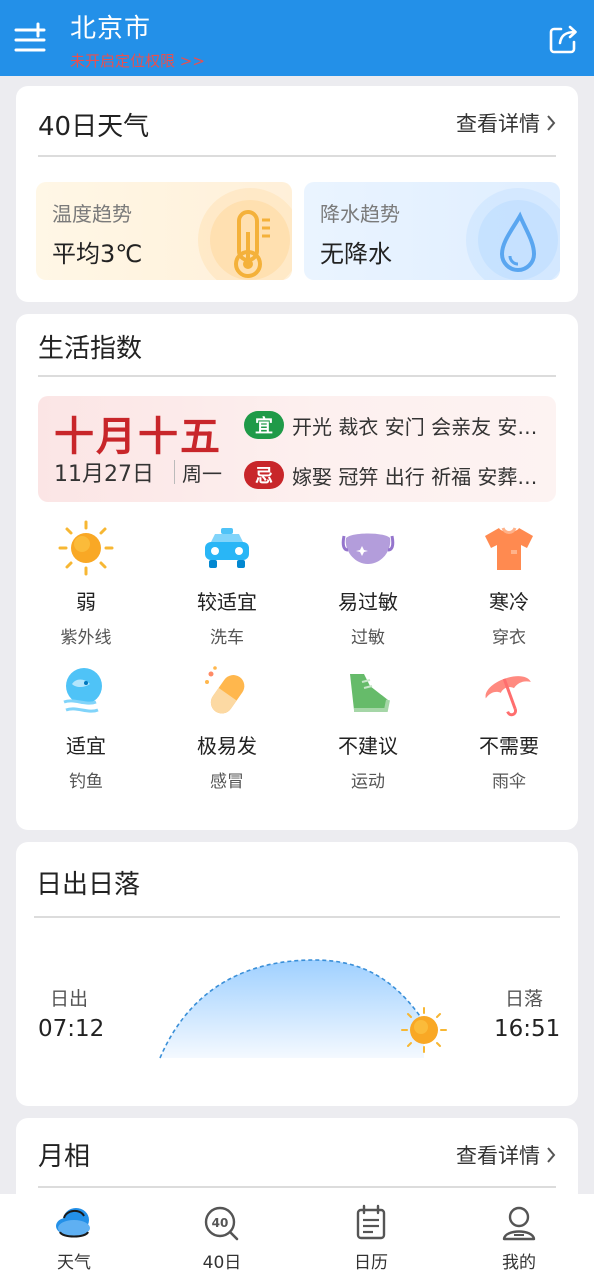 The width and height of the screenshot is (594, 1280). I want to click on ji-badge: 忌, so click(264, 475).